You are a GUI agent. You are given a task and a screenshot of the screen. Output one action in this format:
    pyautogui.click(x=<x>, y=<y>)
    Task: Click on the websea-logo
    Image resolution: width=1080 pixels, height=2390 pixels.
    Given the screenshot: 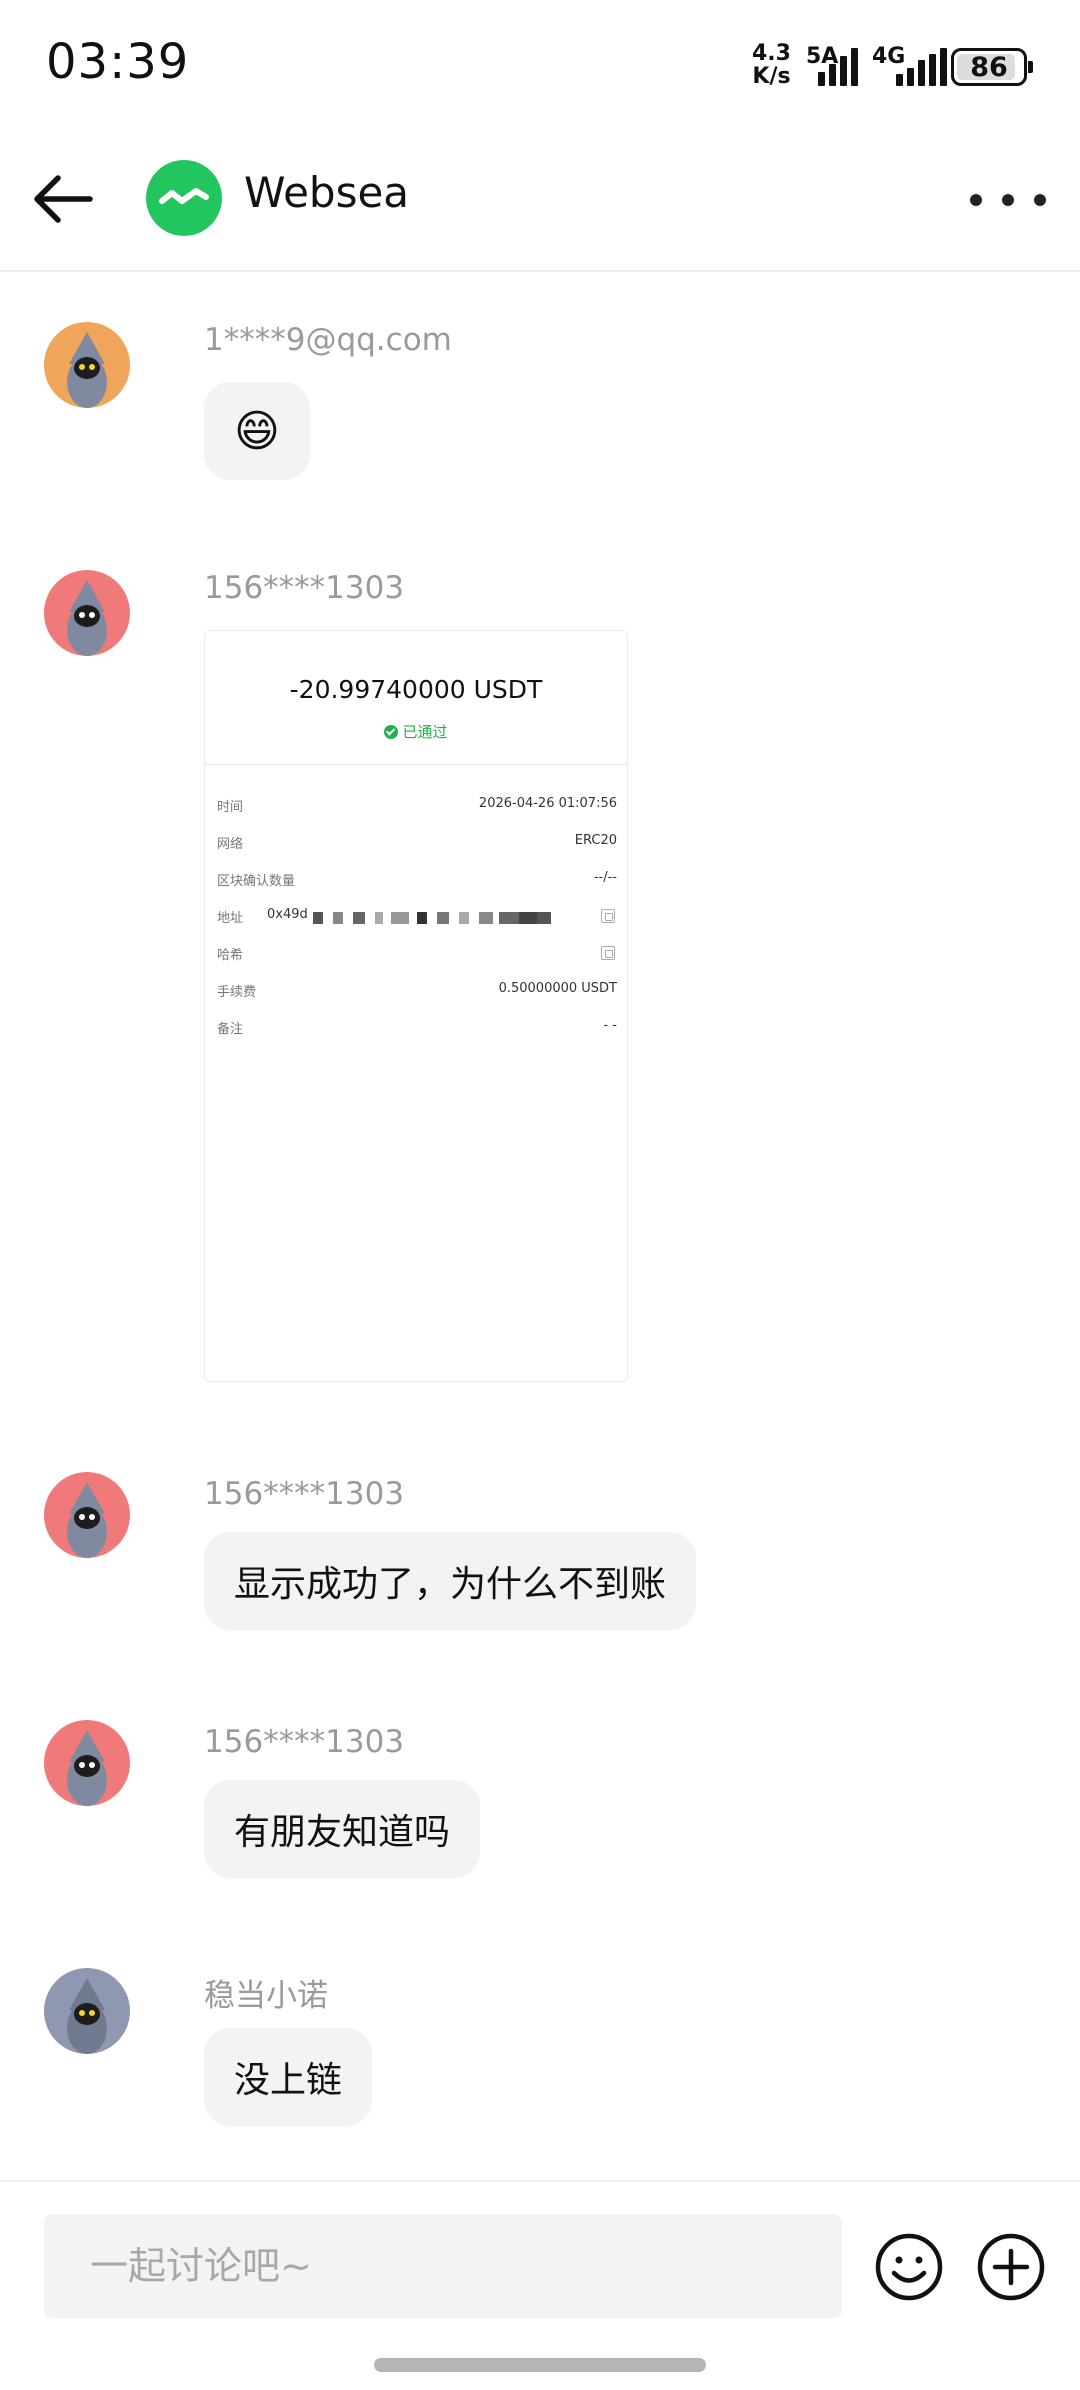 What is the action you would take?
    pyautogui.click(x=184, y=198)
    